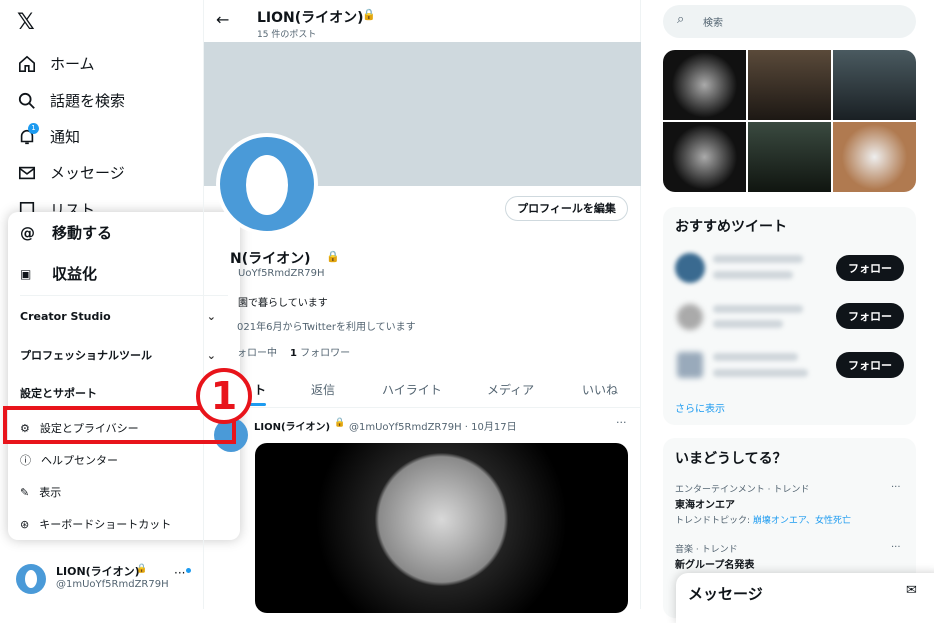  What do you see at coordinates (713, 23) in the screenshot?
I see `search-placeholder: 検索` at bounding box center [713, 23].